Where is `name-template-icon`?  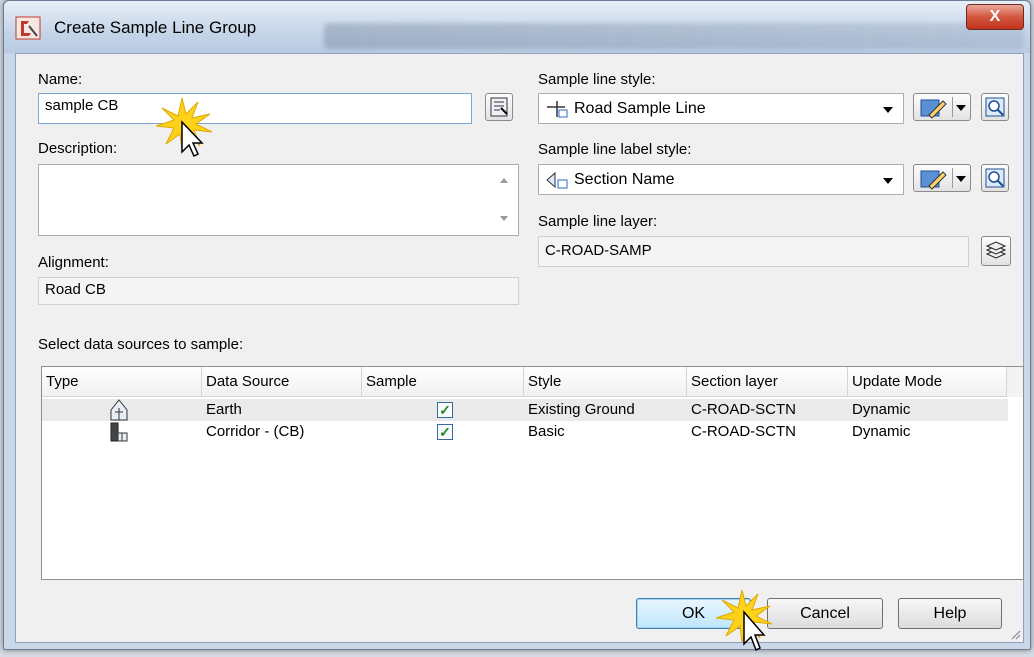 name-template-icon is located at coordinates (499, 107).